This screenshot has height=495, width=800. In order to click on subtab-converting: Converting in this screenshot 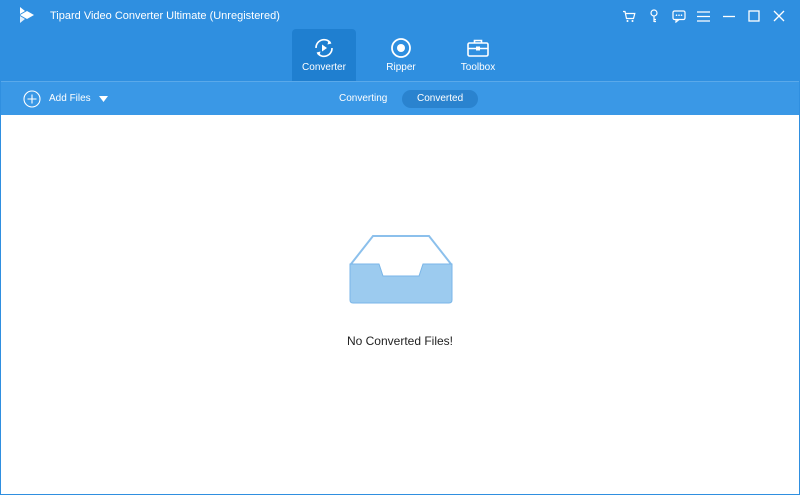, I will do `click(363, 99)`.